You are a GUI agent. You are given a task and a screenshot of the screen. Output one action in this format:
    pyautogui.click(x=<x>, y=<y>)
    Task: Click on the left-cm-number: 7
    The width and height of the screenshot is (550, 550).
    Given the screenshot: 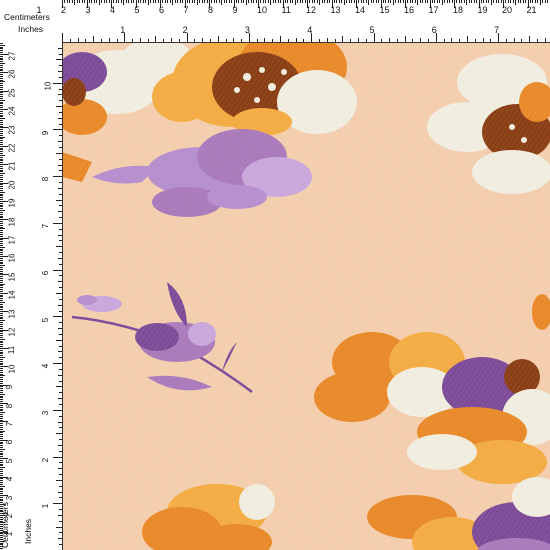 What is the action you would take?
    pyautogui.click(x=10, y=424)
    